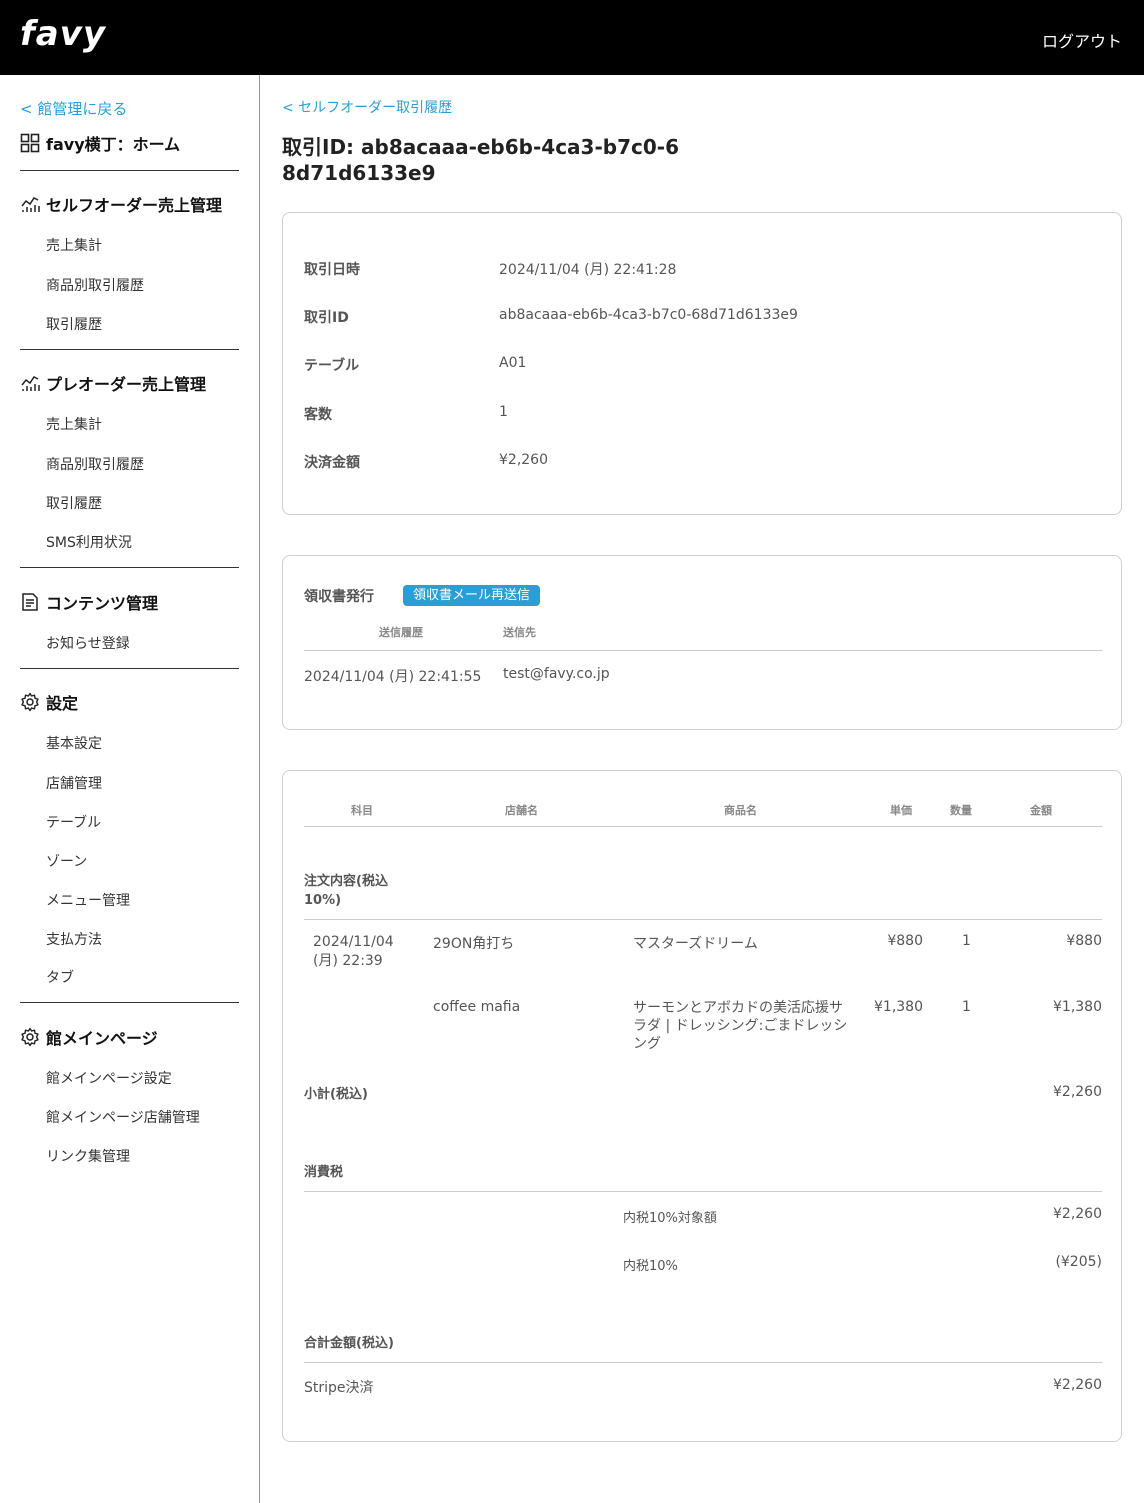 This screenshot has height=1503, width=1144. I want to click on resend-receipt-button: 領収書メール再送信, so click(472, 595).